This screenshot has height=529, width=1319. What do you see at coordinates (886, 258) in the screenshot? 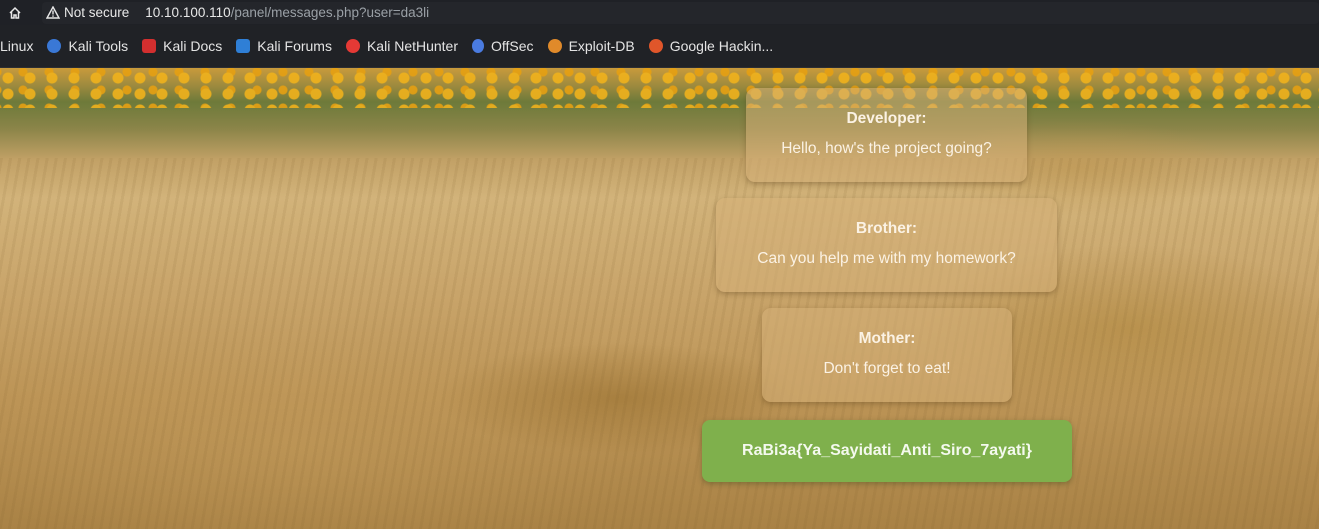
I see `message-text: Can you help me with my homework?` at bounding box center [886, 258].